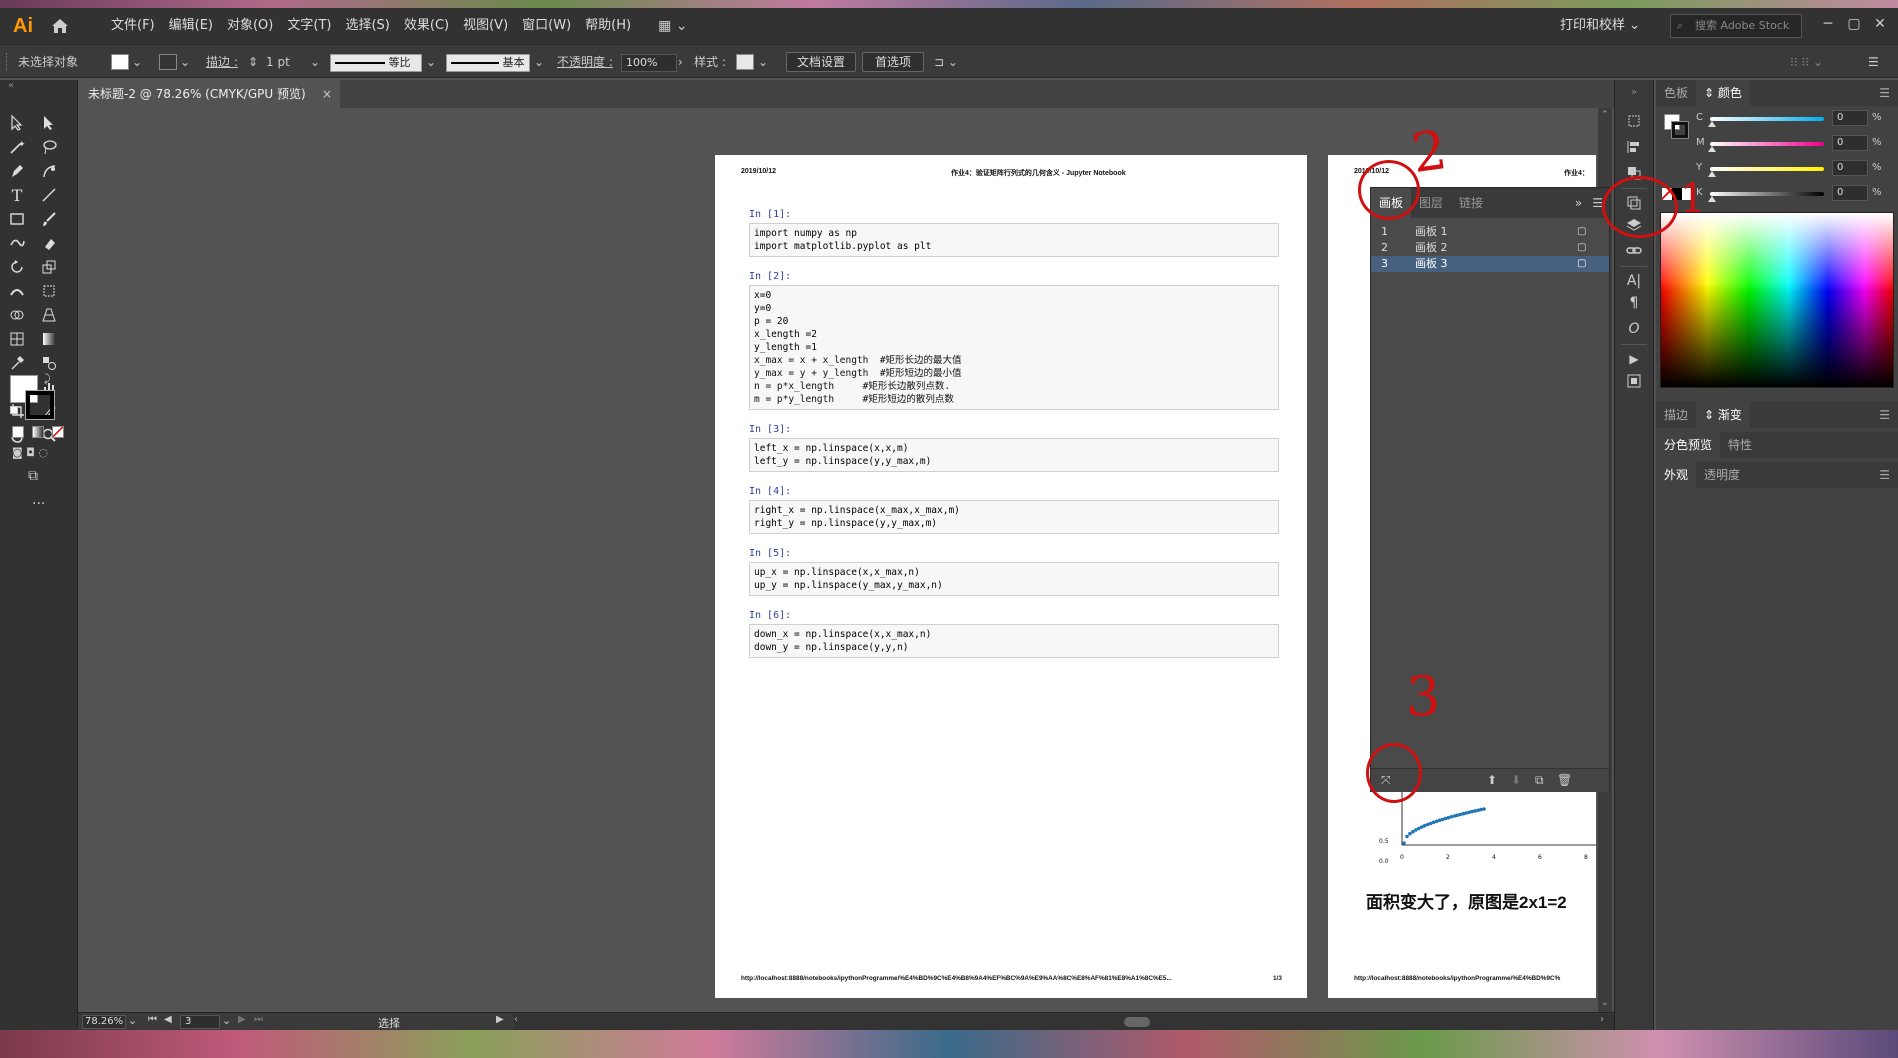 The width and height of the screenshot is (1898, 1058). Describe the element at coordinates (893, 62) in the screenshot. I see `preferences-button: 首选项` at that location.